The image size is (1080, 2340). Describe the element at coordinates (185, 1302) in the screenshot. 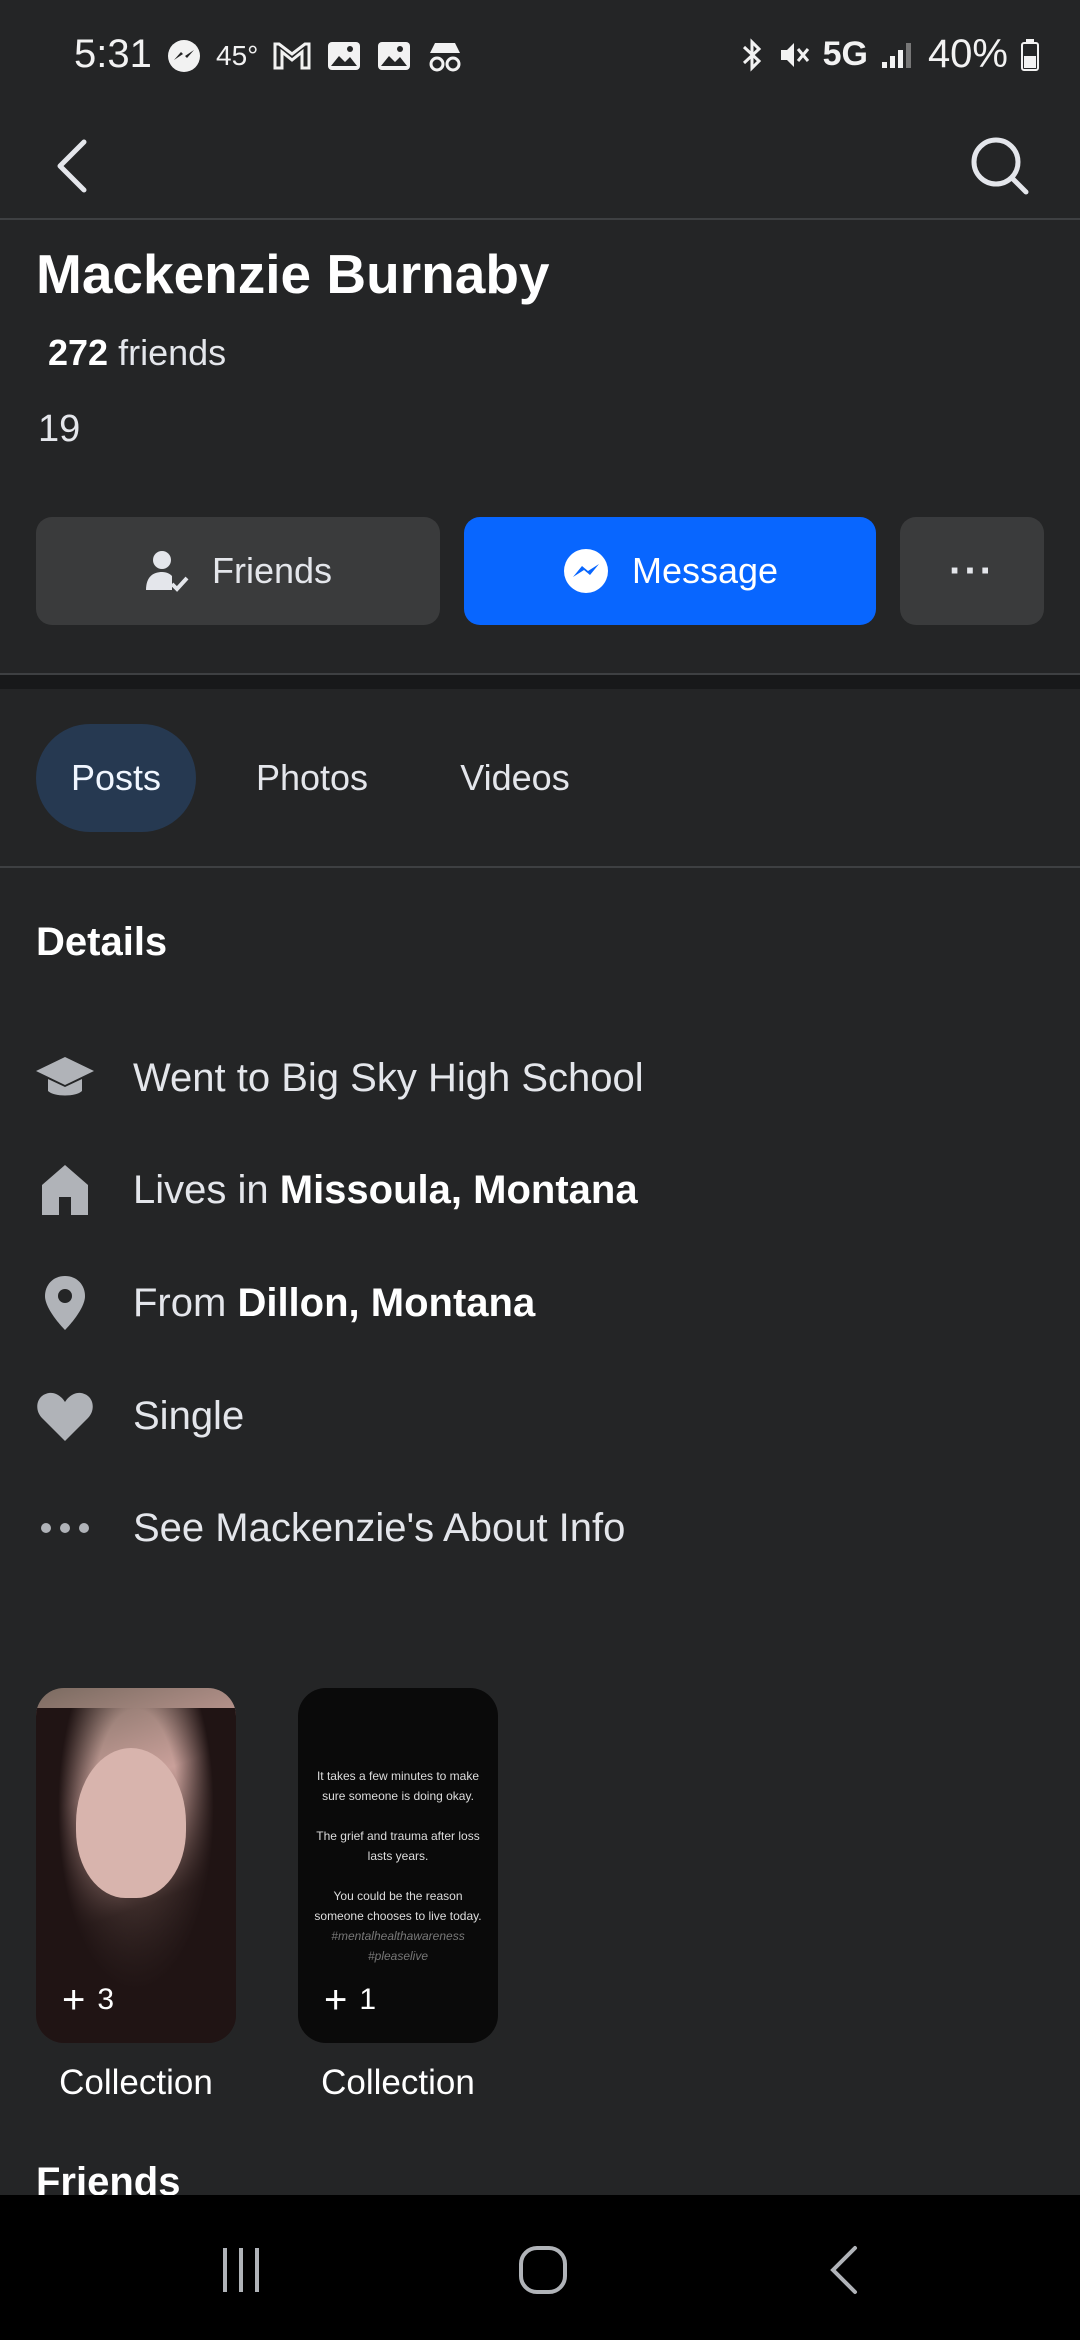

I see `detail-from-prefix: From` at that location.